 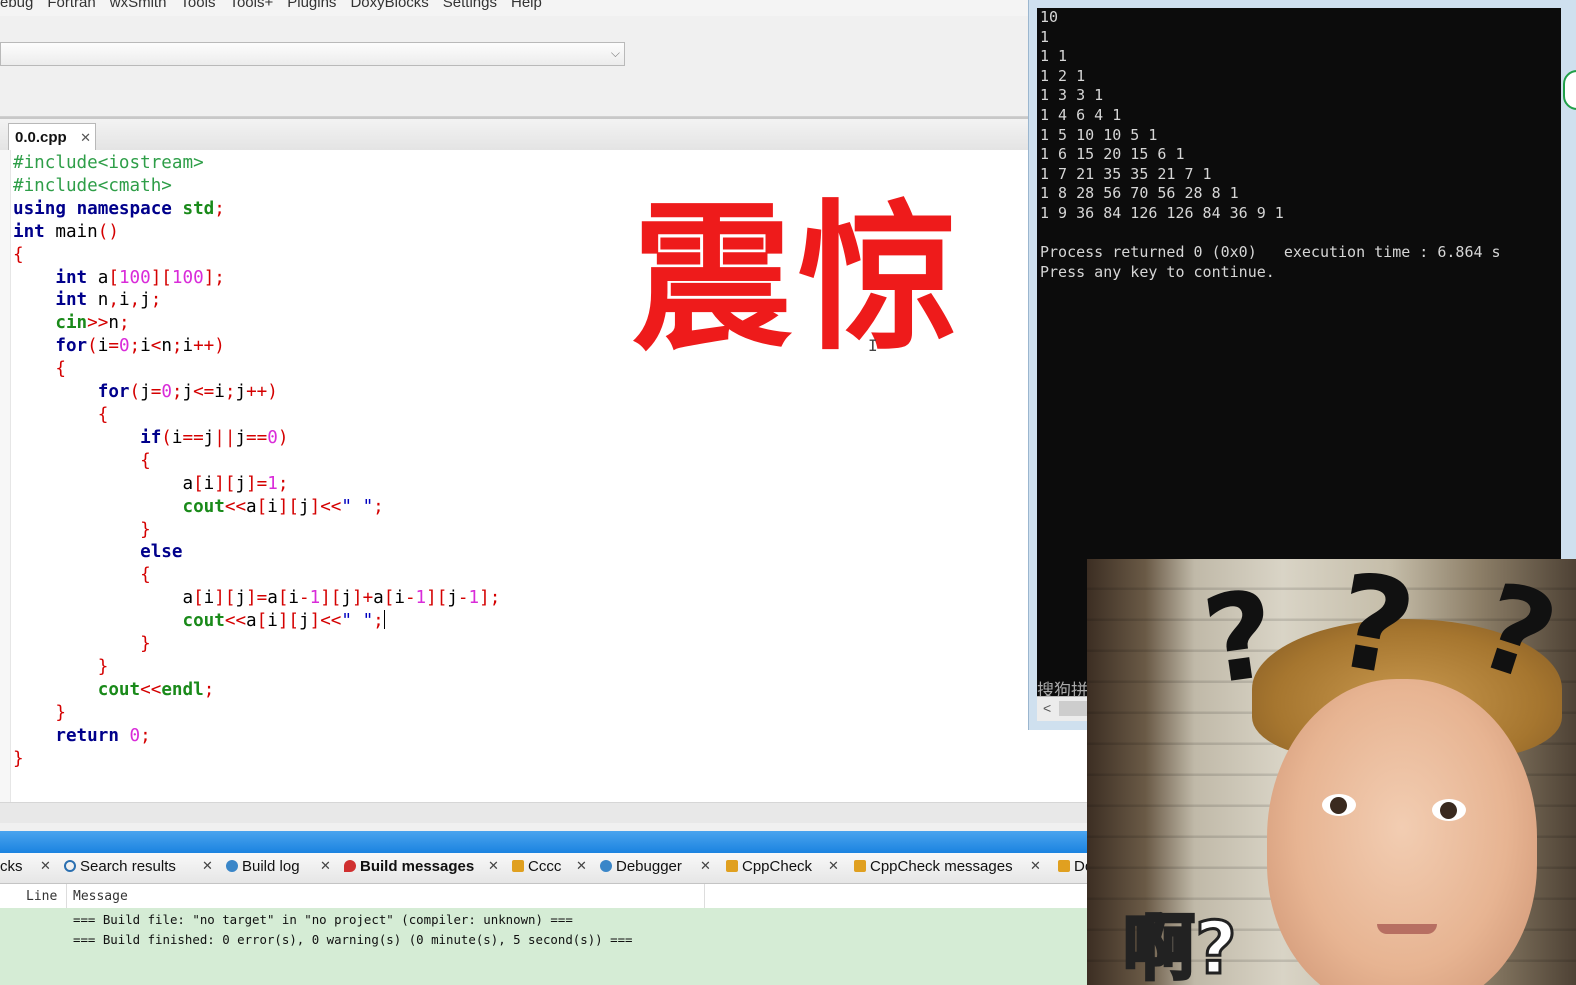 What do you see at coordinates (615, 53) in the screenshot?
I see `chevron-down-icon: ⌵` at bounding box center [615, 53].